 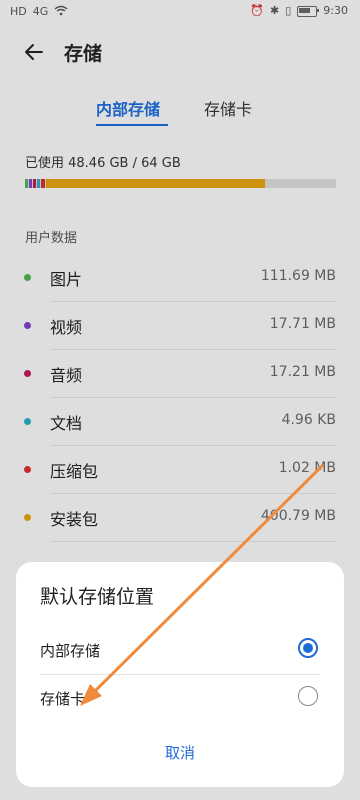 What do you see at coordinates (97, 597) in the screenshot?
I see `dialog-title: 默认存储位置` at bounding box center [97, 597].